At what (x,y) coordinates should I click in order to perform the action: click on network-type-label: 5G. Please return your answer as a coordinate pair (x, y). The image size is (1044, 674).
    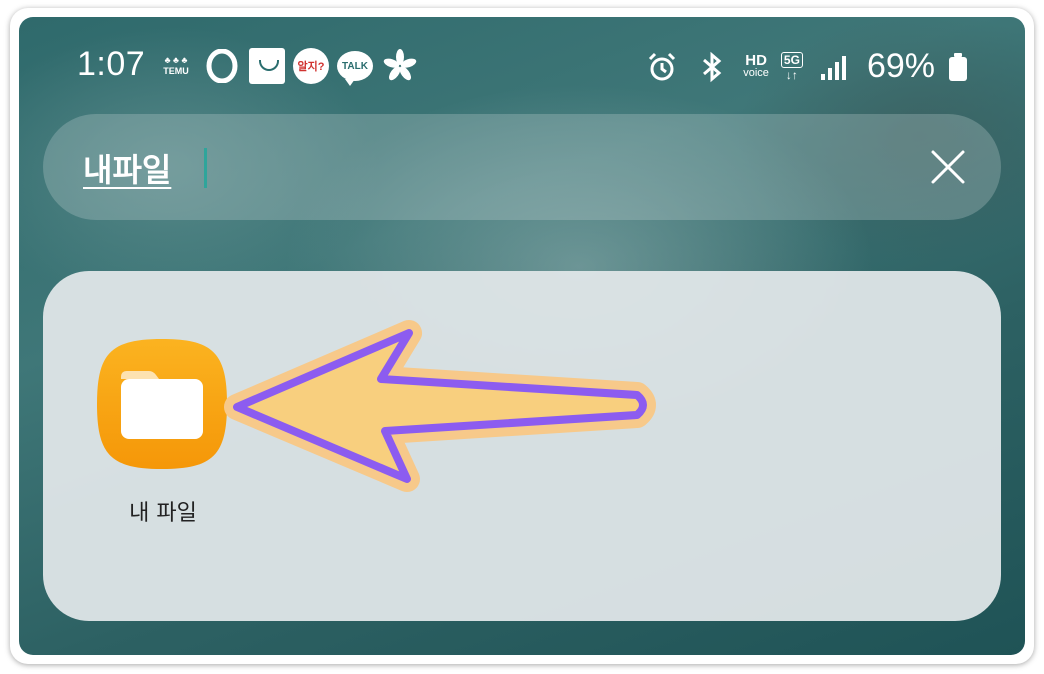
    Looking at the image, I should click on (791, 59).